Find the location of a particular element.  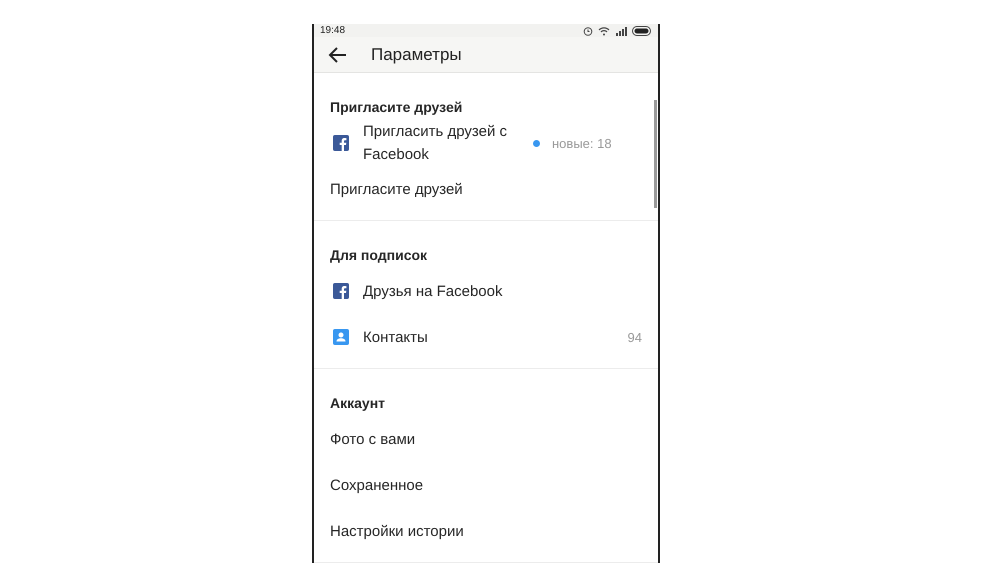

settings-item: Сохраненное is located at coordinates (486, 485).